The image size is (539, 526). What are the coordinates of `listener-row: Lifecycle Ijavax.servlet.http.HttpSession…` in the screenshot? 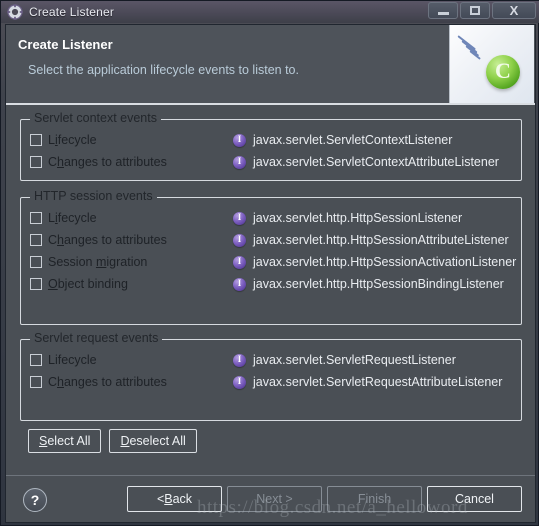 It's located at (271, 218).